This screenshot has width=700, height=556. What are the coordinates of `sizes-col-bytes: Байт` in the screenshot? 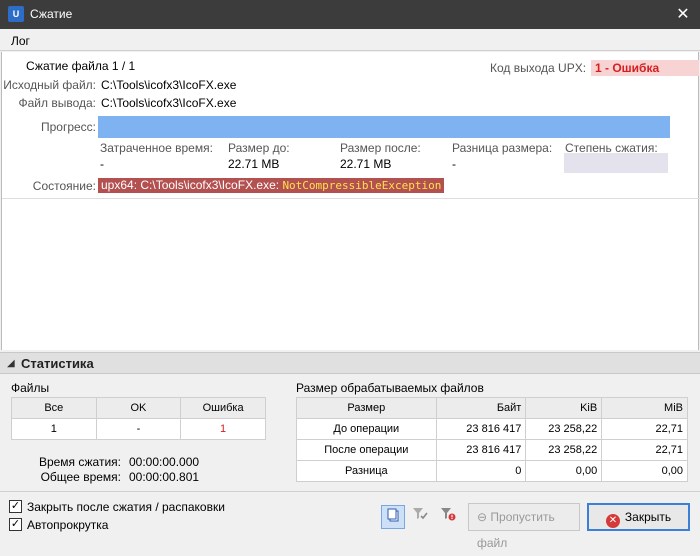 It's located at (481, 408).